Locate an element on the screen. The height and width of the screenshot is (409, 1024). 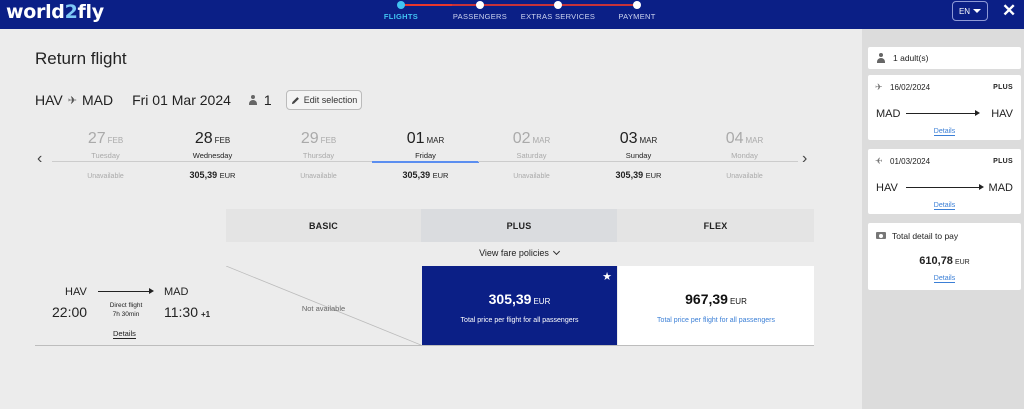
route-date: Fri 01 Mar 2024 is located at coordinates (181, 100).